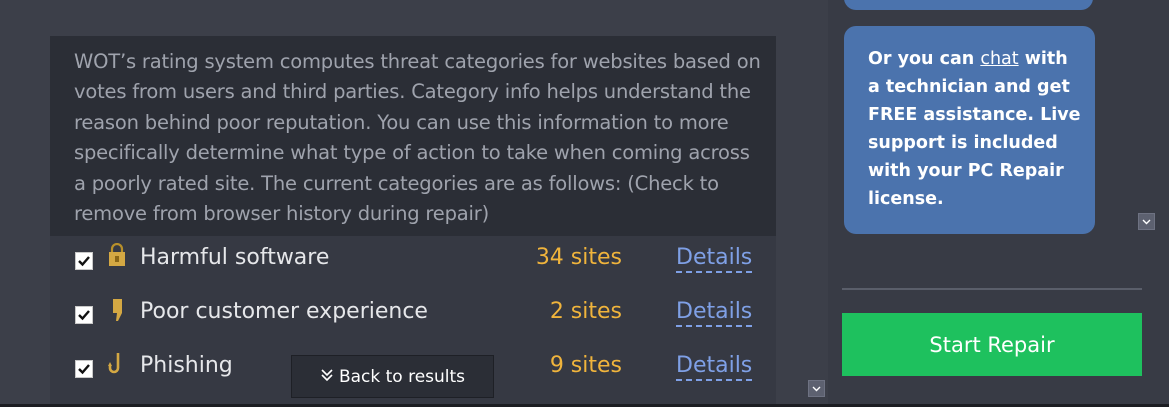 The width and height of the screenshot is (1169, 407). What do you see at coordinates (585, 311) in the screenshot?
I see `category-count: 2 sites` at bounding box center [585, 311].